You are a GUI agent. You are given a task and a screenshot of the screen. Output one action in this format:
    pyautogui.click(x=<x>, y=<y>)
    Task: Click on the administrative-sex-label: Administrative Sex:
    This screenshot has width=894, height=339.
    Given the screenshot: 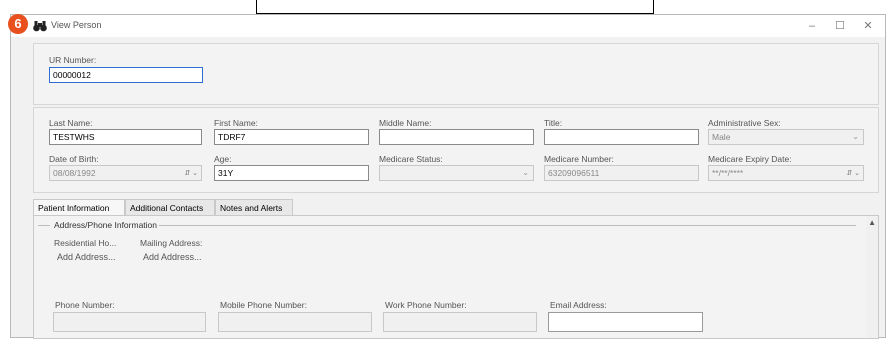 What is the action you would take?
    pyautogui.click(x=744, y=123)
    